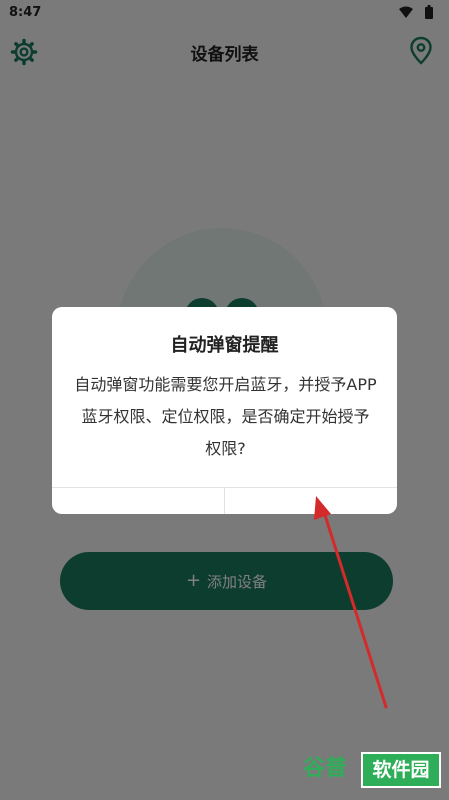  What do you see at coordinates (351, 602) in the screenshot?
I see `annotation-arrow-icon` at bounding box center [351, 602].